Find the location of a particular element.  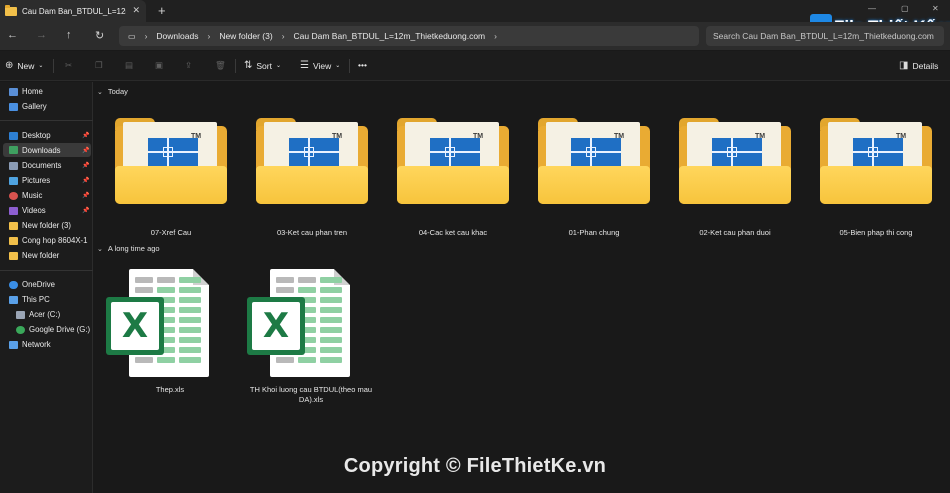

sidebar-item-label: New folder is located at coordinates (41, 255).